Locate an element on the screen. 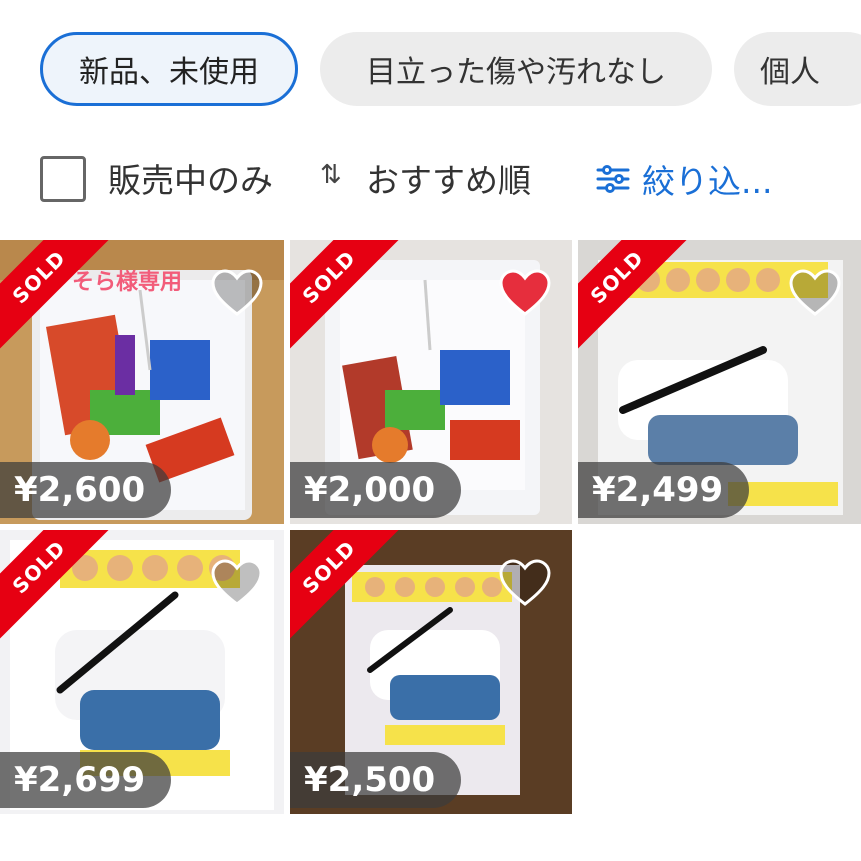 This screenshot has width=861, height=861. price-tag: ¥2,499 is located at coordinates (664, 490).